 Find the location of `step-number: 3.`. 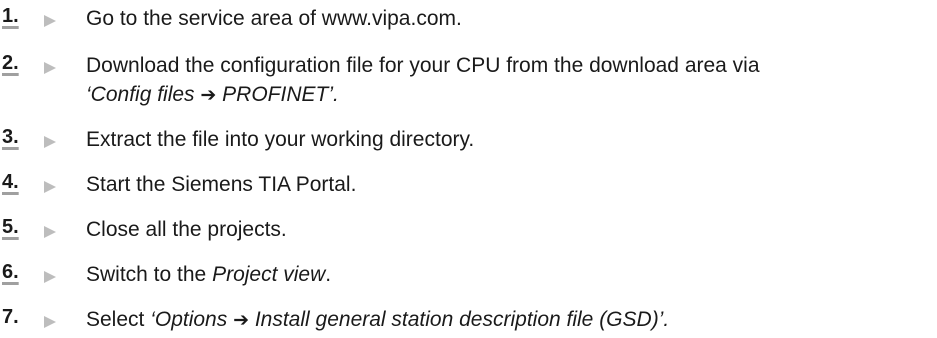

step-number: 3. is located at coordinates (10, 137).